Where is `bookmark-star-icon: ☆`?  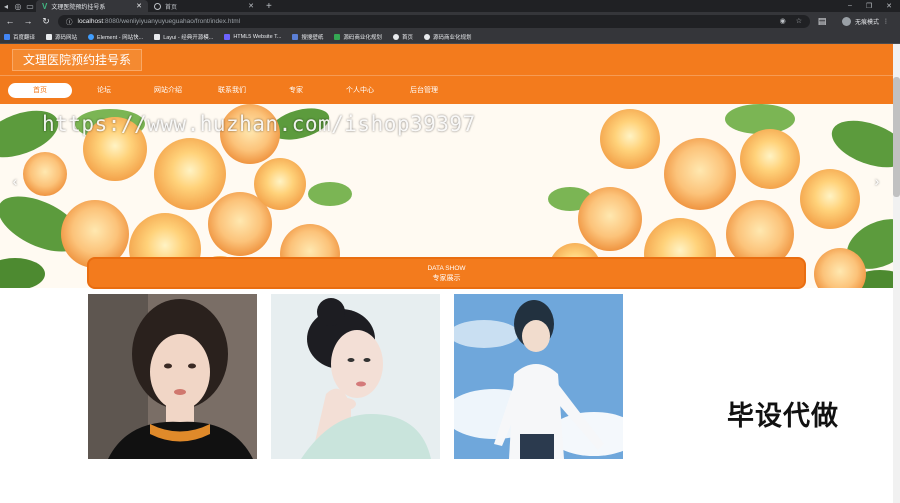
bookmark-star-icon: ☆ is located at coordinates (799, 21).